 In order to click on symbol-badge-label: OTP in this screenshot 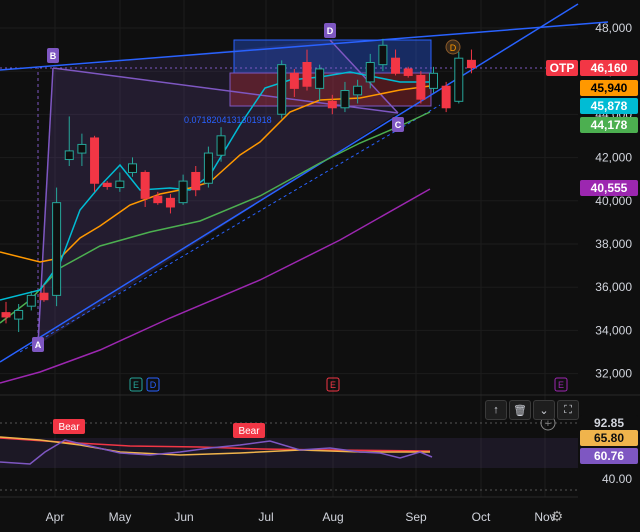, I will do `click(562, 68)`.